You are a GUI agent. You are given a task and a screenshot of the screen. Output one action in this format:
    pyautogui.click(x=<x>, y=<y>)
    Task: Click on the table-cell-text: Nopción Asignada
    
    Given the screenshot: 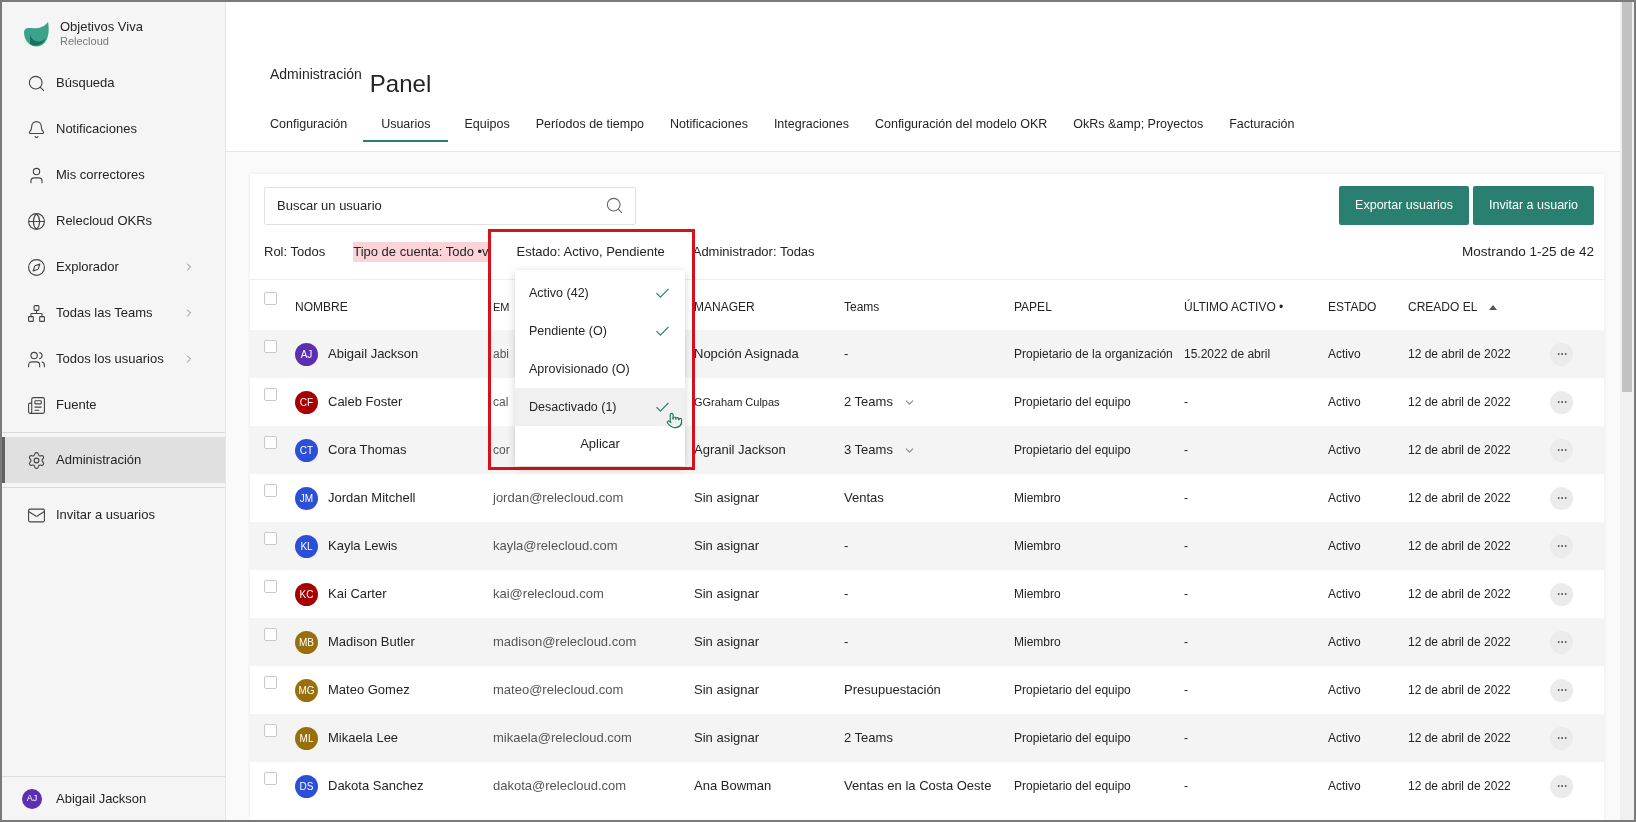 What is the action you would take?
    pyautogui.click(x=746, y=354)
    